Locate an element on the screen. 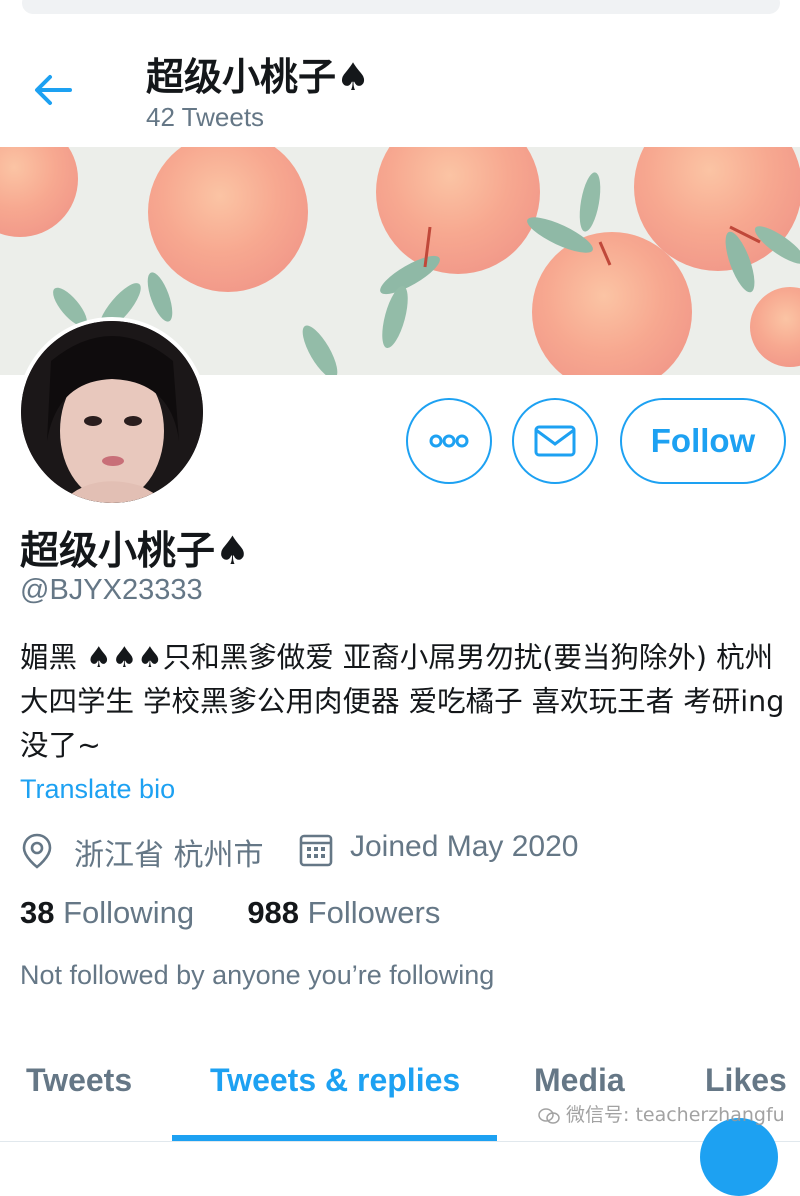 The height and width of the screenshot is (1196, 800). avatar is located at coordinates (112, 412).